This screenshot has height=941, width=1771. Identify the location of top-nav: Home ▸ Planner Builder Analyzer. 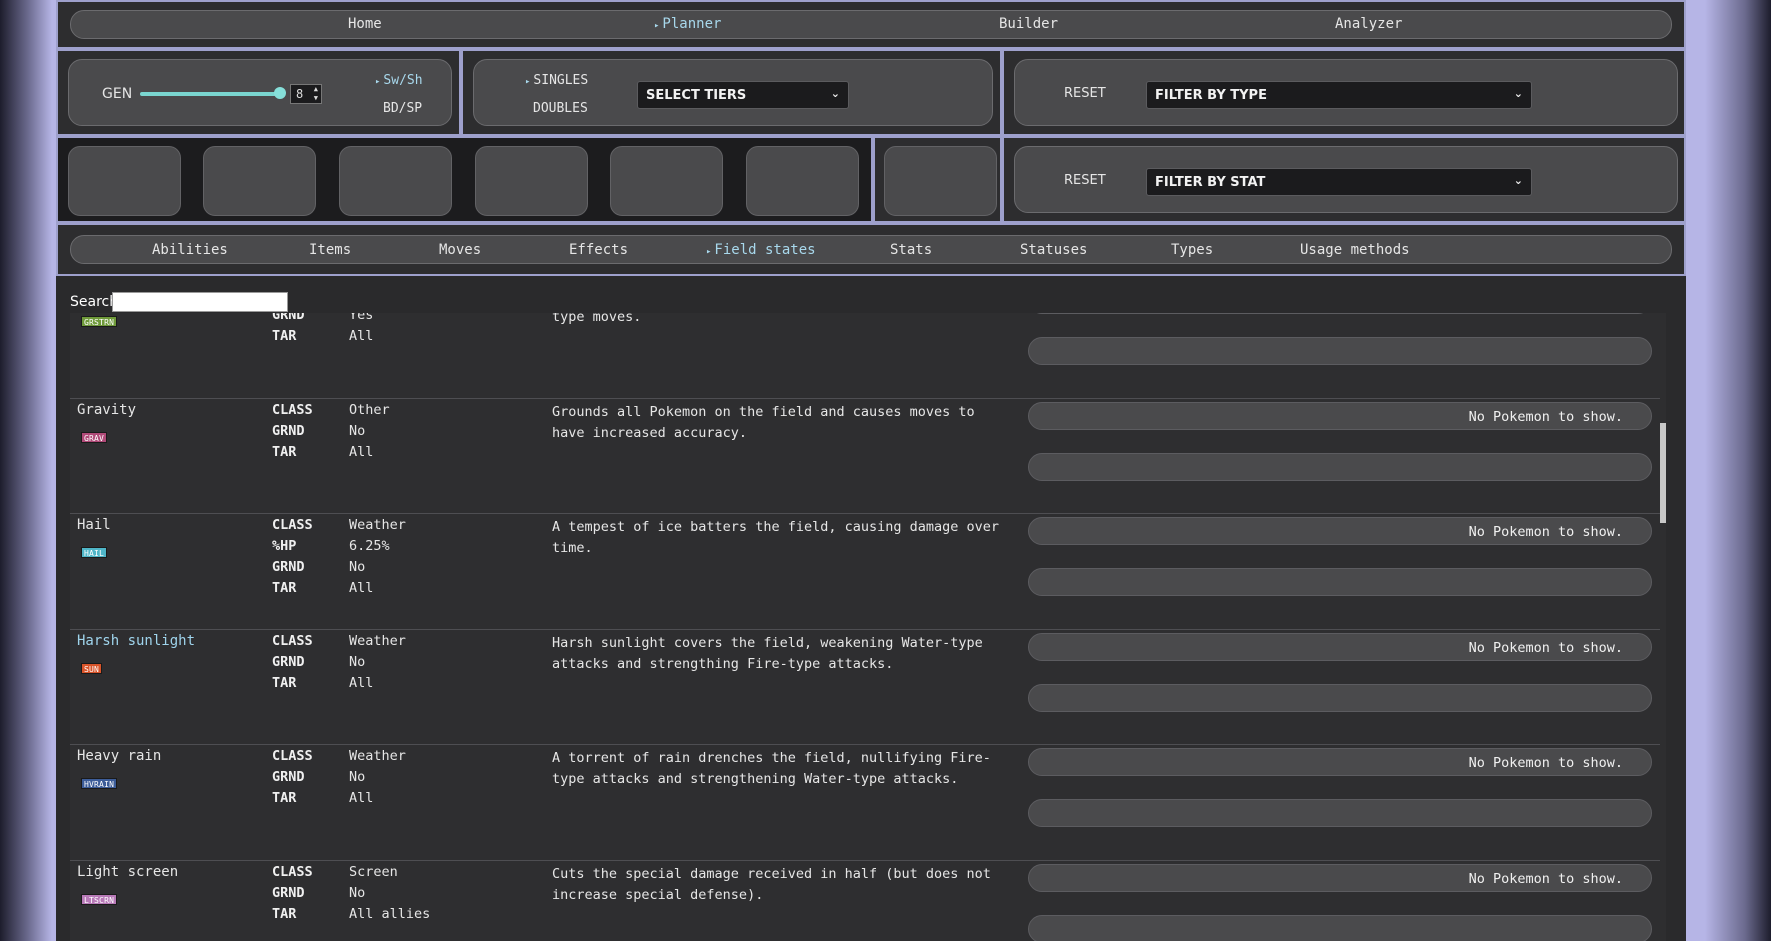
(871, 24).